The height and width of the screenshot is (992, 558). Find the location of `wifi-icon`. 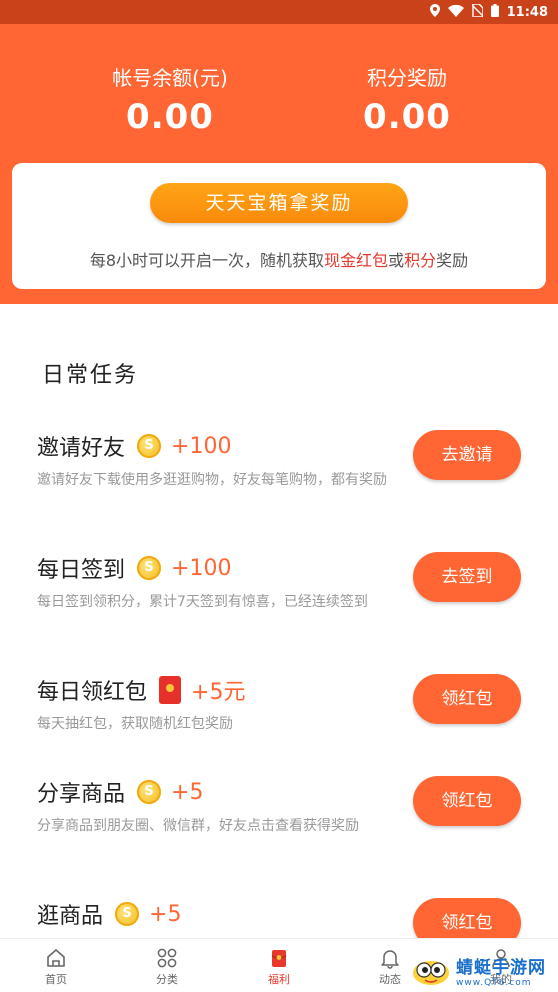

wifi-icon is located at coordinates (455, 12).